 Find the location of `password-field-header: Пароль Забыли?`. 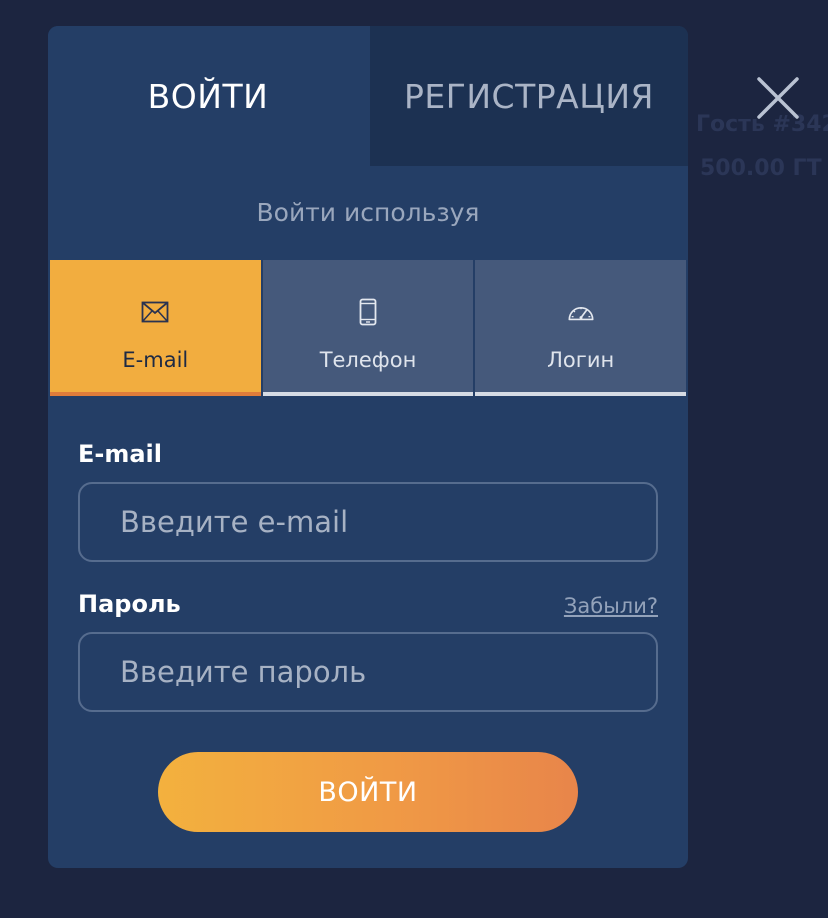

password-field-header: Пароль Забыли? is located at coordinates (368, 603).